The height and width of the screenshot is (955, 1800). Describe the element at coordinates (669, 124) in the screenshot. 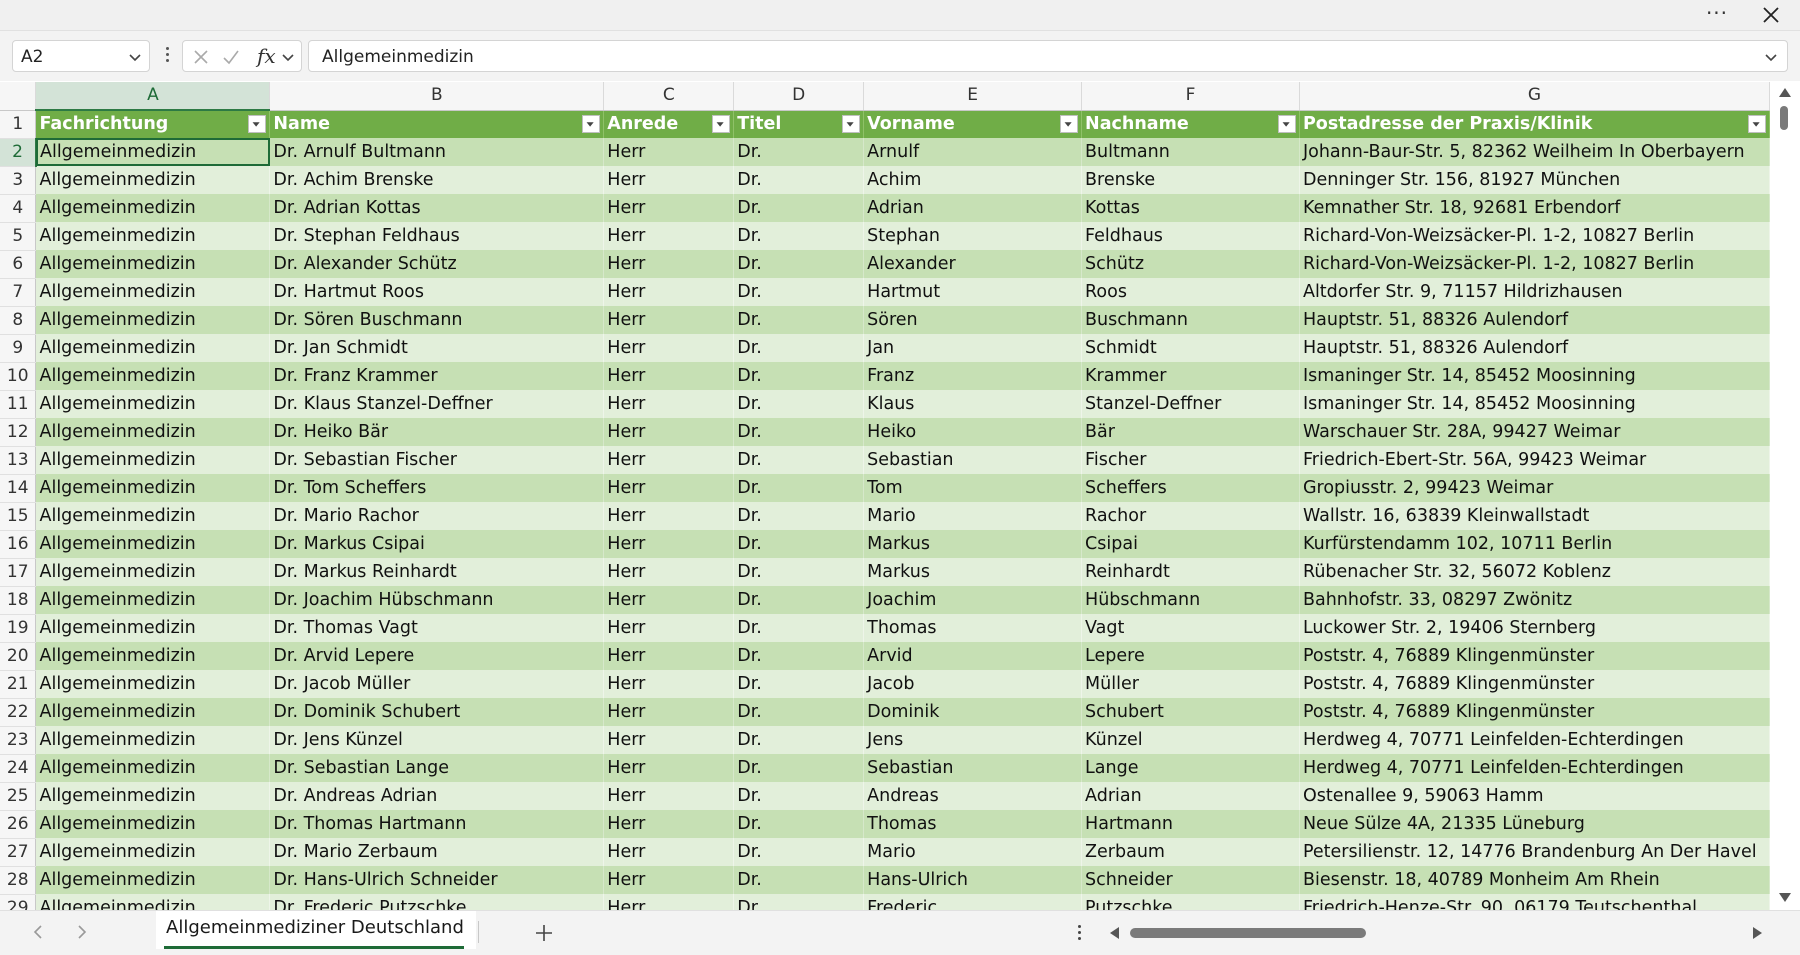

I see `header-cell: Anrede` at that location.